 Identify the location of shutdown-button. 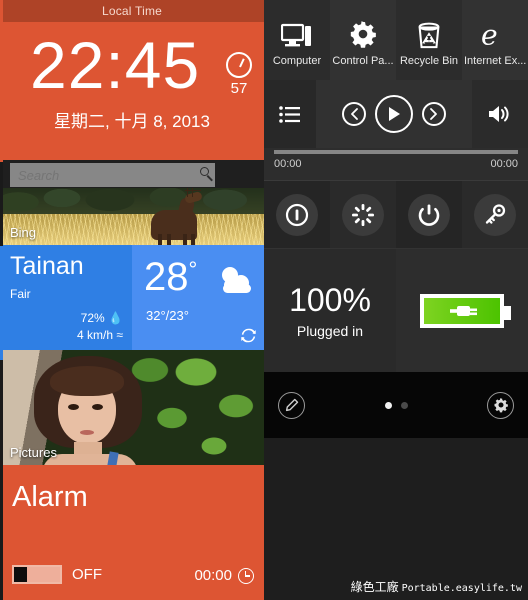
(429, 214).